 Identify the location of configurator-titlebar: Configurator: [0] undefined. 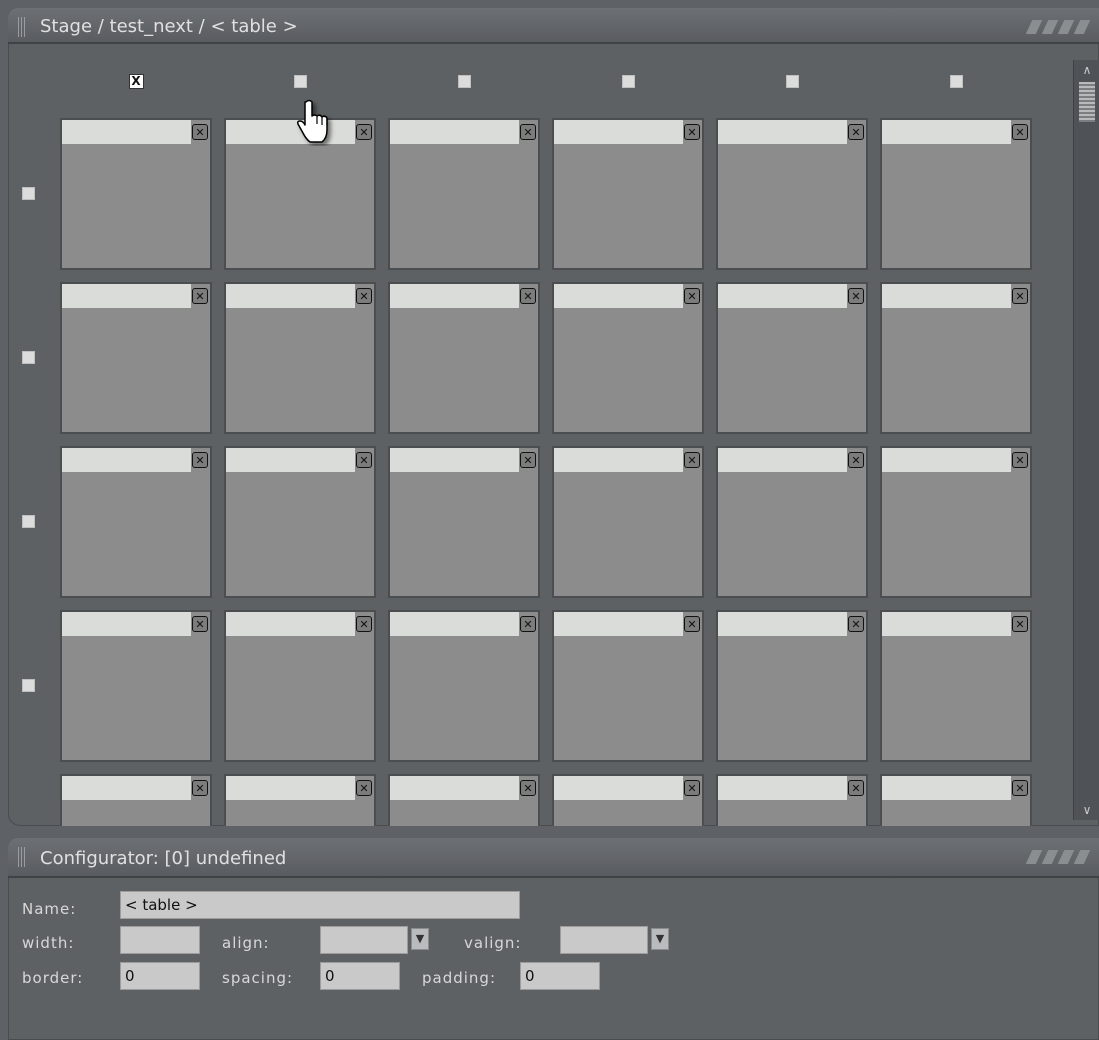
(553, 858).